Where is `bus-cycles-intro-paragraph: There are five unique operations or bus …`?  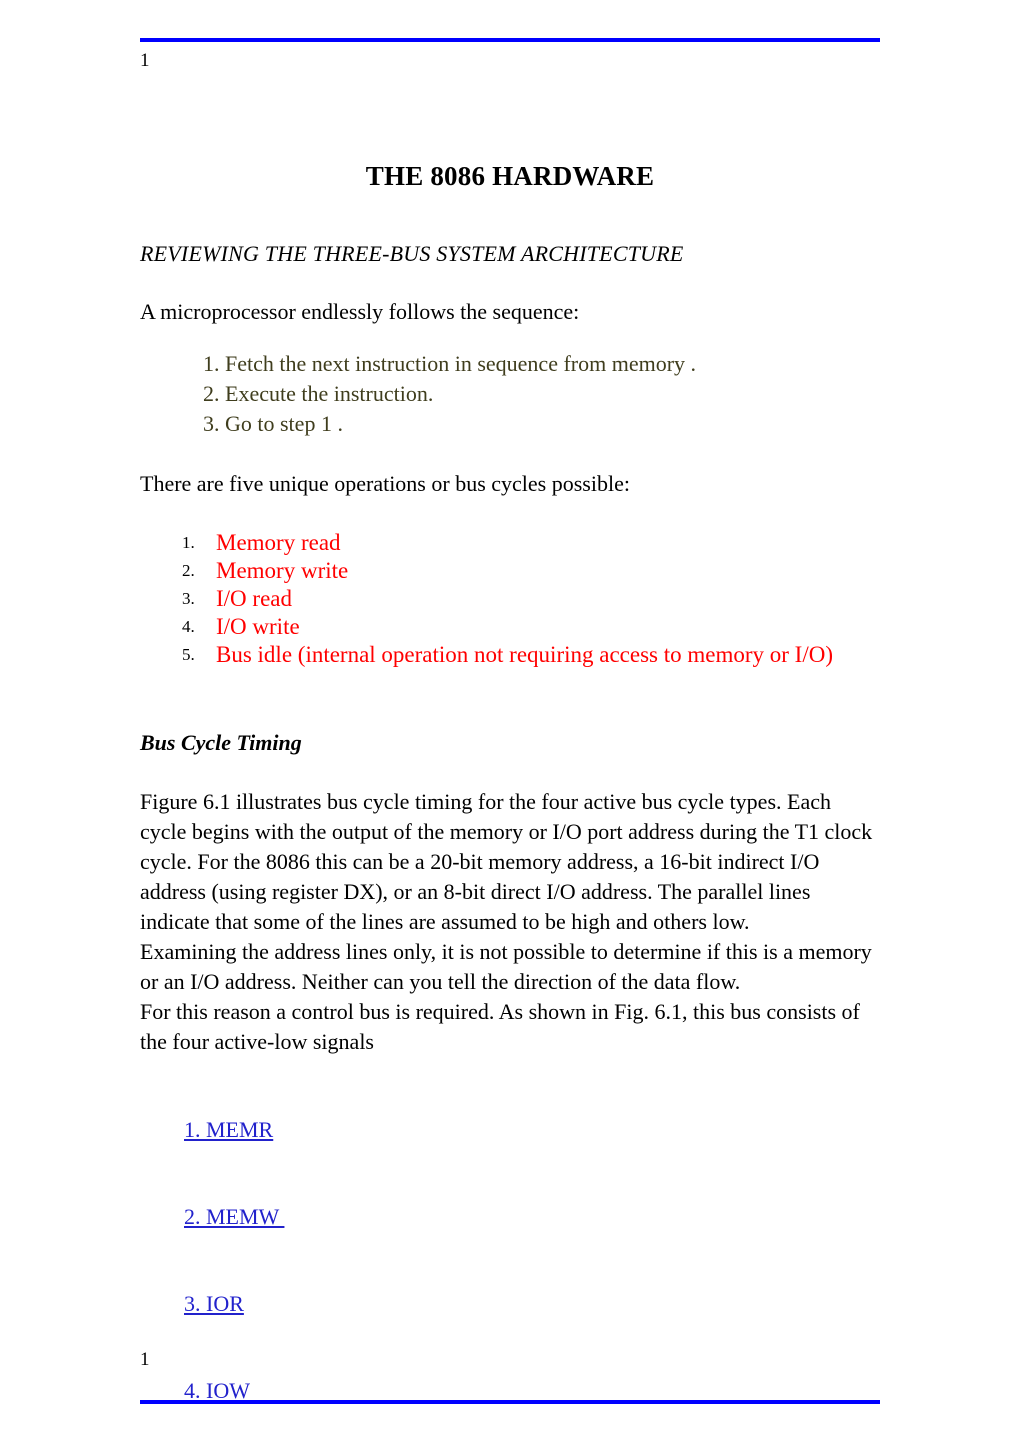
bus-cycles-intro-paragraph: There are five unique operations or bus … is located at coordinates (385, 483).